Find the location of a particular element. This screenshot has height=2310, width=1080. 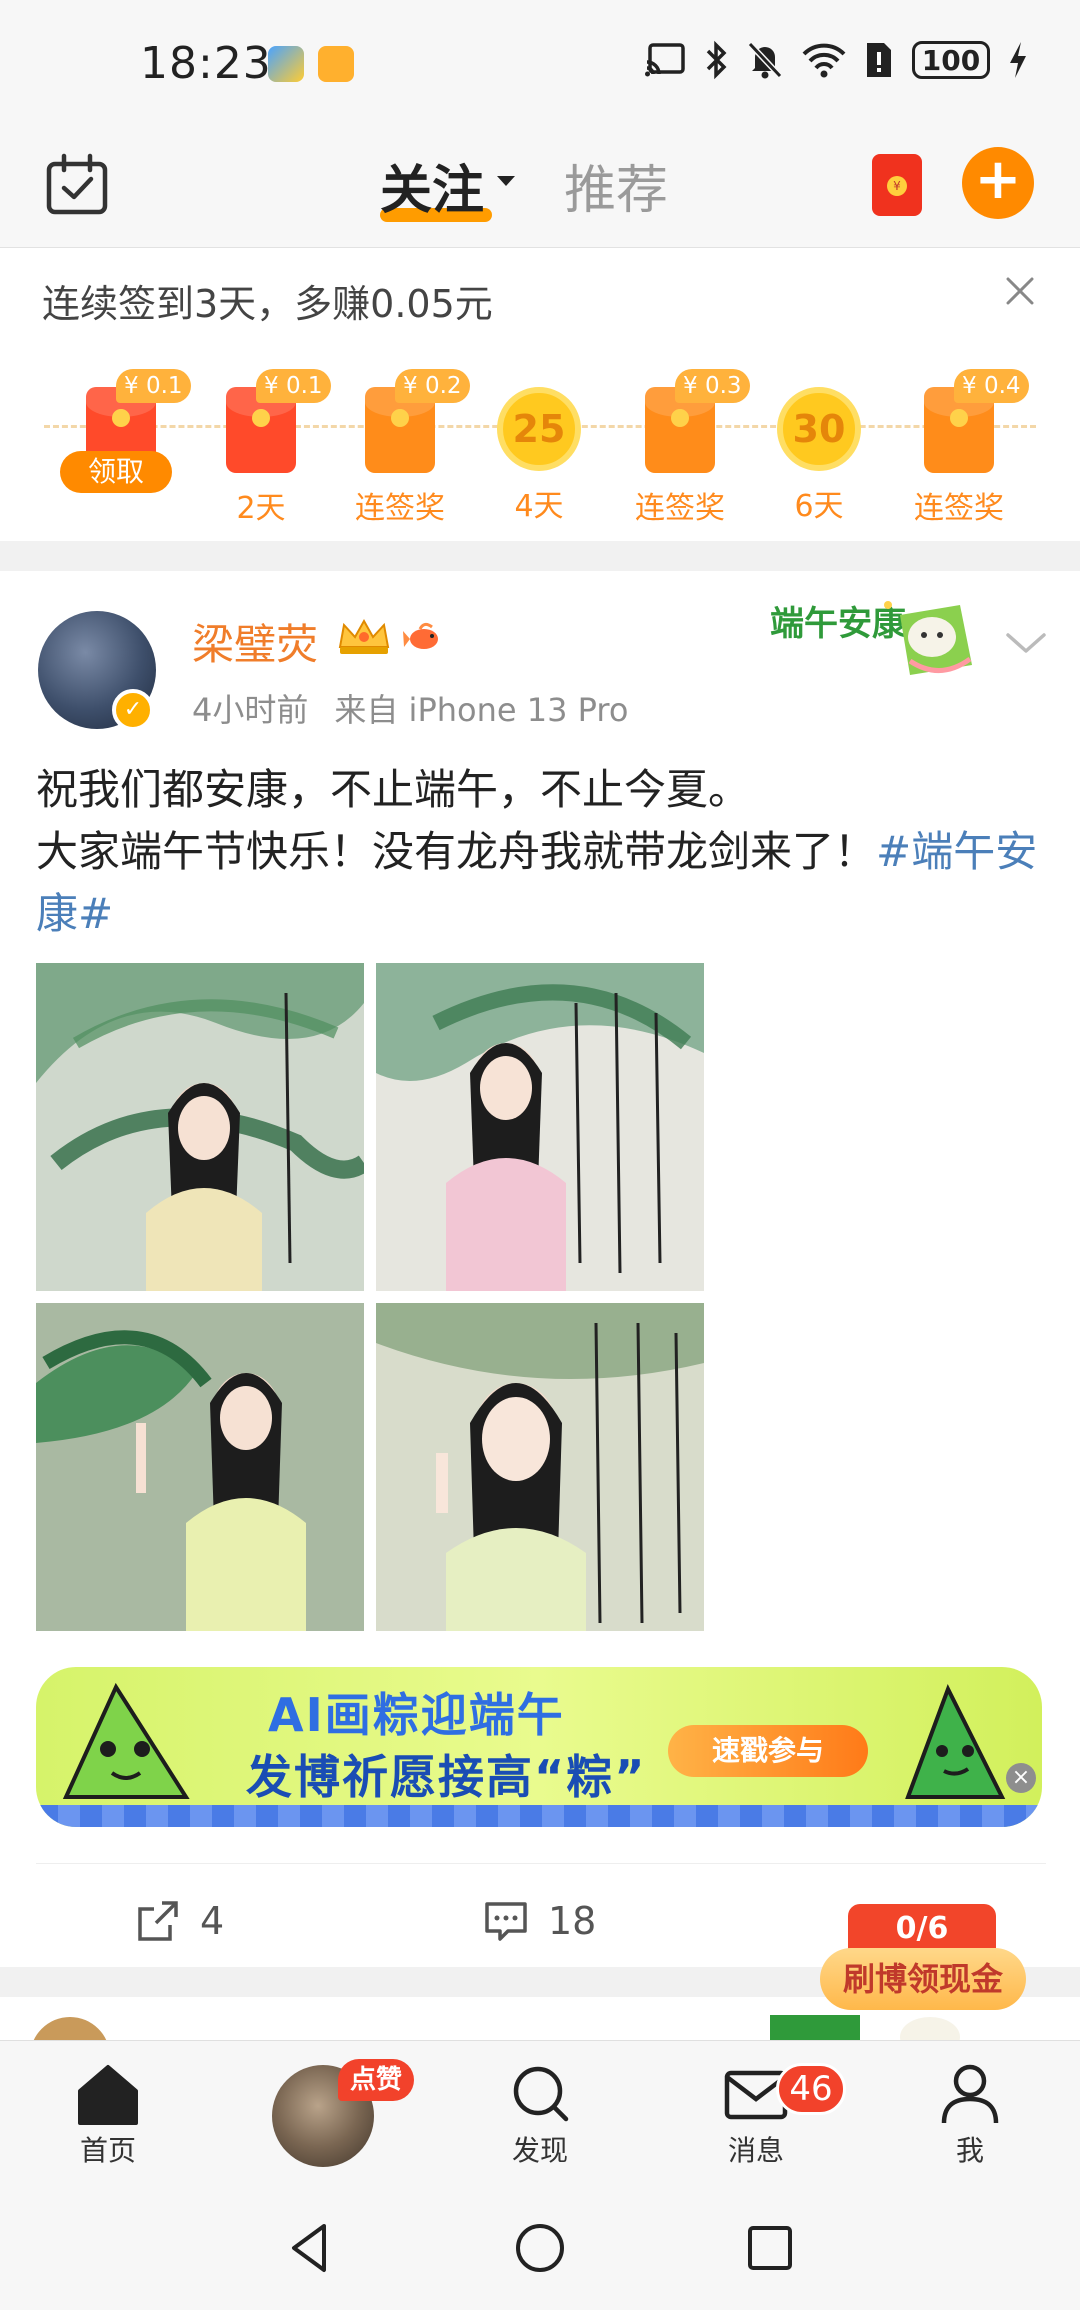

status-icons: 100 is located at coordinates (836, 60).